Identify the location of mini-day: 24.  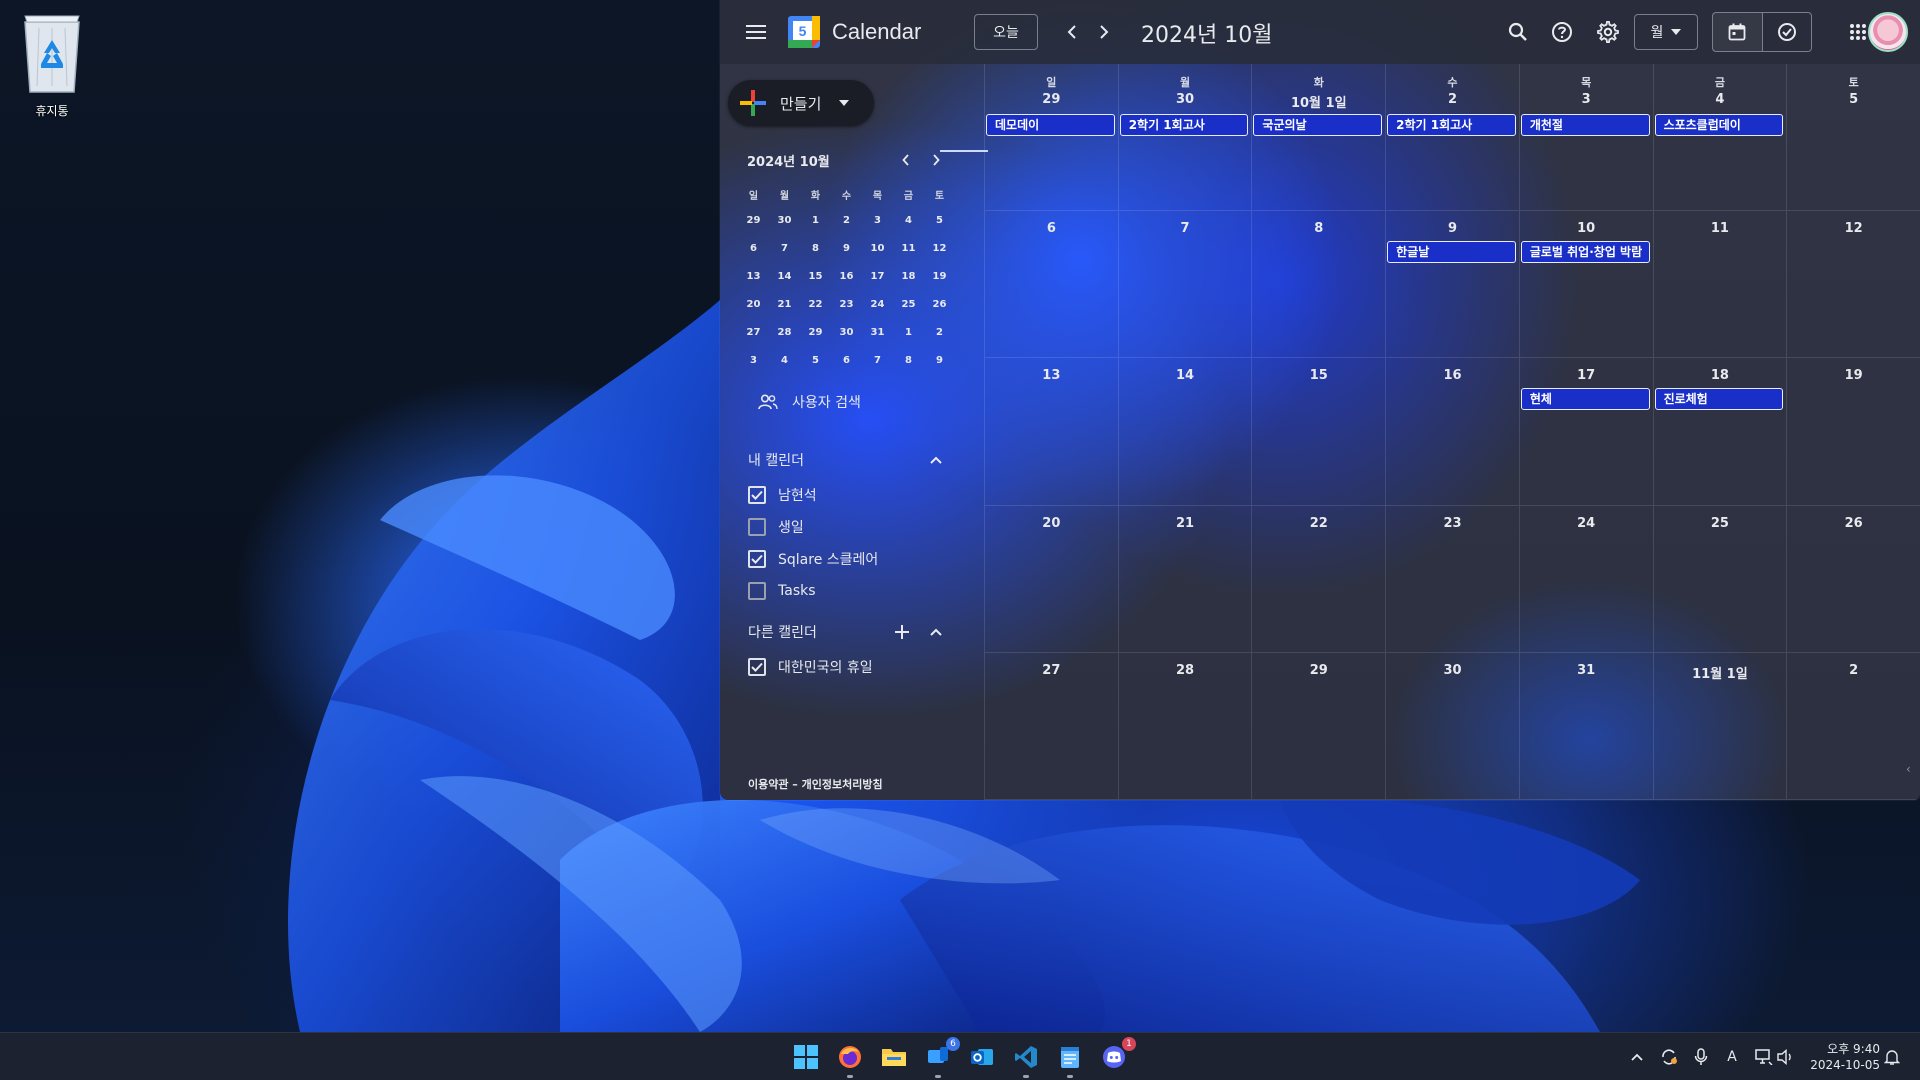
(877, 304).